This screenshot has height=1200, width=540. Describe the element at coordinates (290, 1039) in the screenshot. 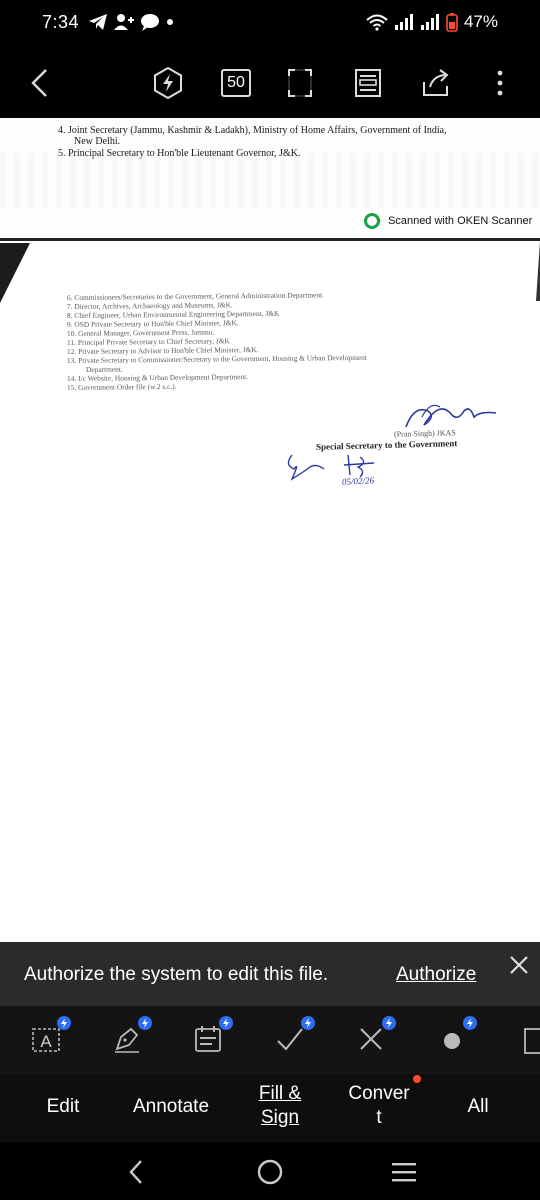

I see `checkmark-icon` at that location.